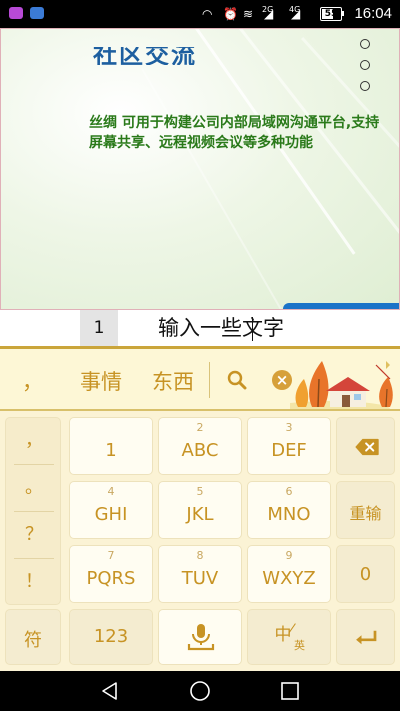 The height and width of the screenshot is (711, 400). What do you see at coordinates (373, 13) in the screenshot?
I see `clock: 16:04` at bounding box center [373, 13].